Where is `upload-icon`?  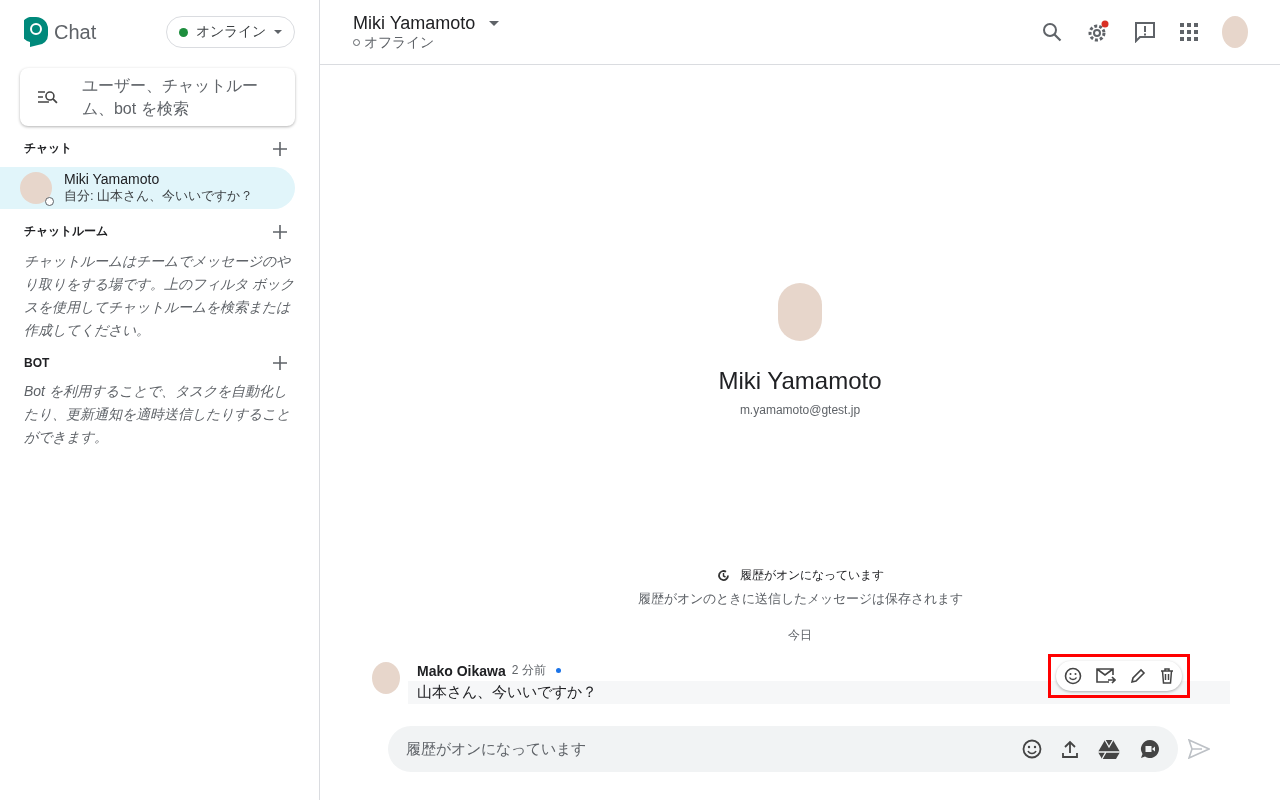 upload-icon is located at coordinates (1070, 749).